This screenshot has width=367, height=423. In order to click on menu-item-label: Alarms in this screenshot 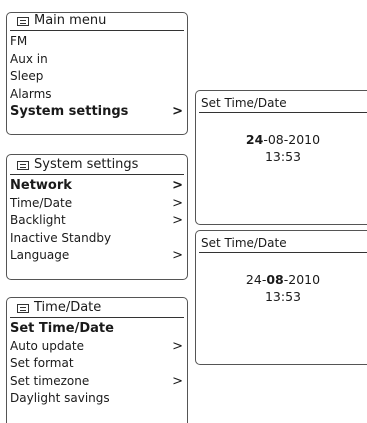, I will do `click(31, 93)`.